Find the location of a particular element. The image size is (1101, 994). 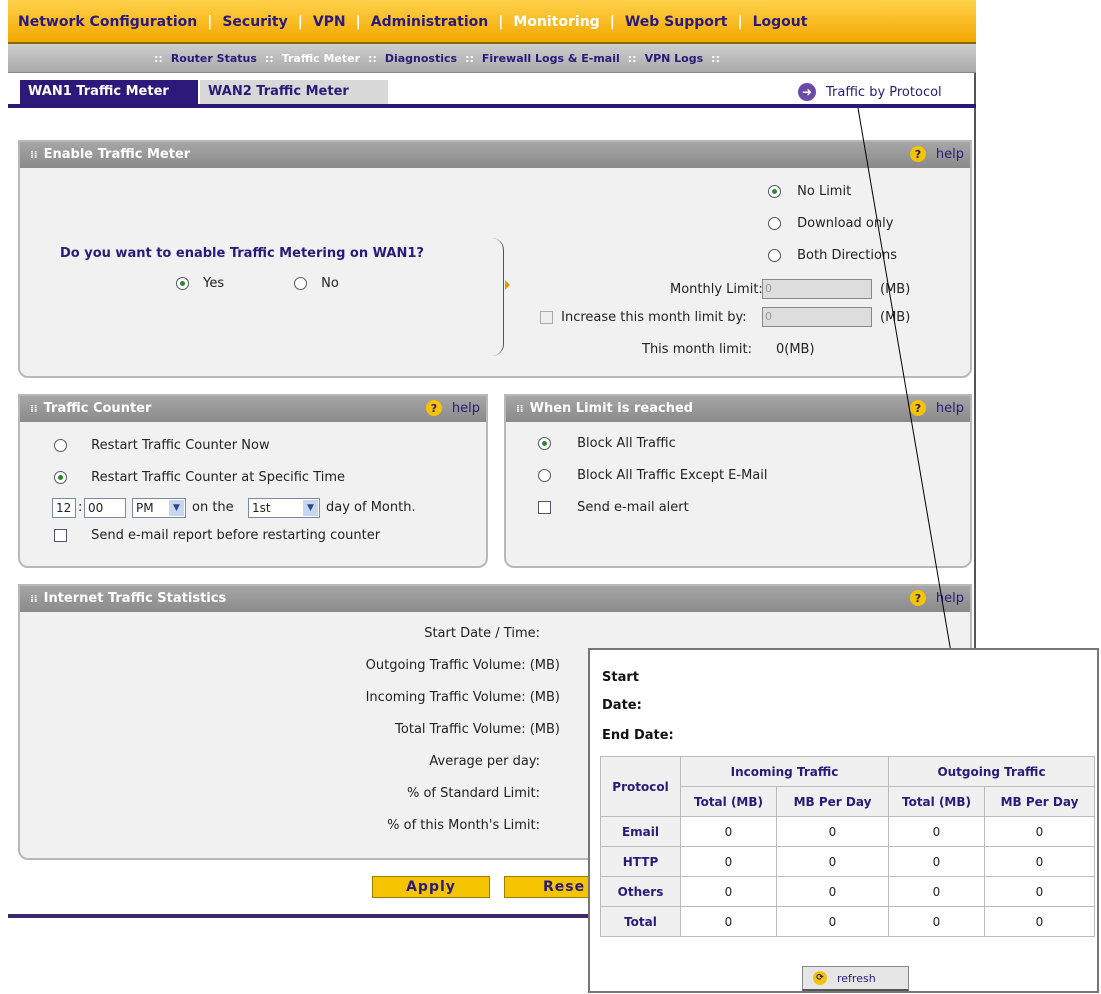

refresh-button: ⟳ refresh is located at coordinates (855, 978).